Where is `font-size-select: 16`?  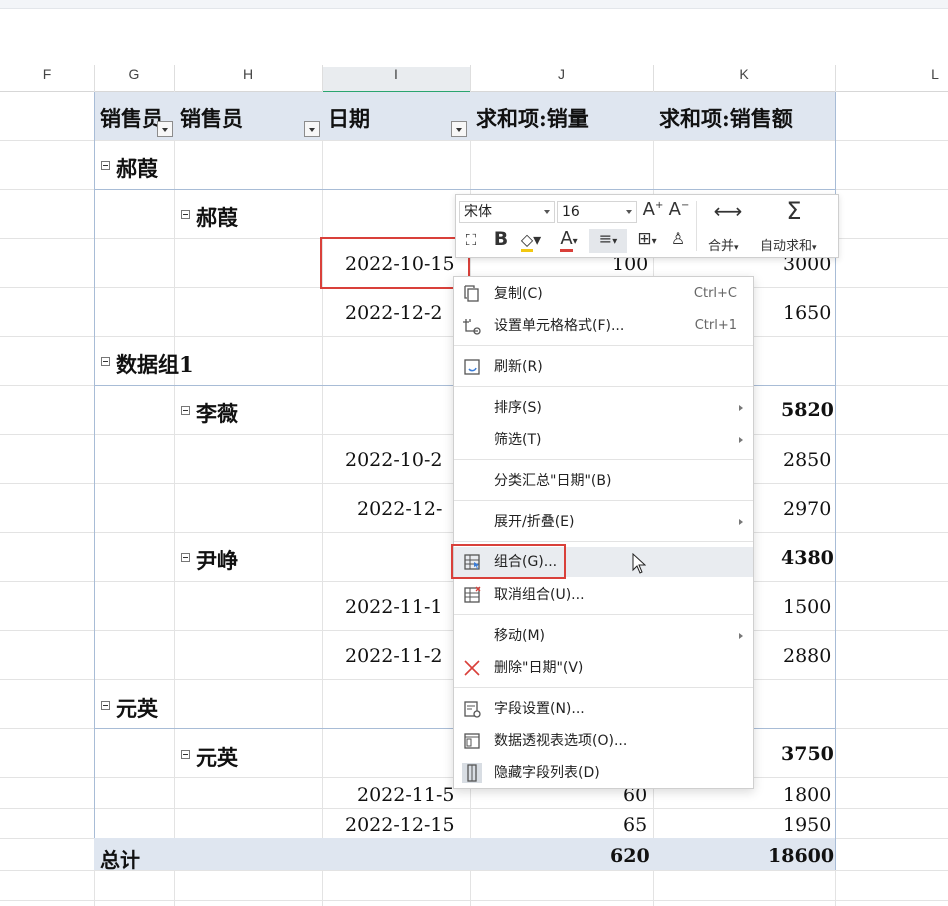 font-size-select: 16 is located at coordinates (597, 212).